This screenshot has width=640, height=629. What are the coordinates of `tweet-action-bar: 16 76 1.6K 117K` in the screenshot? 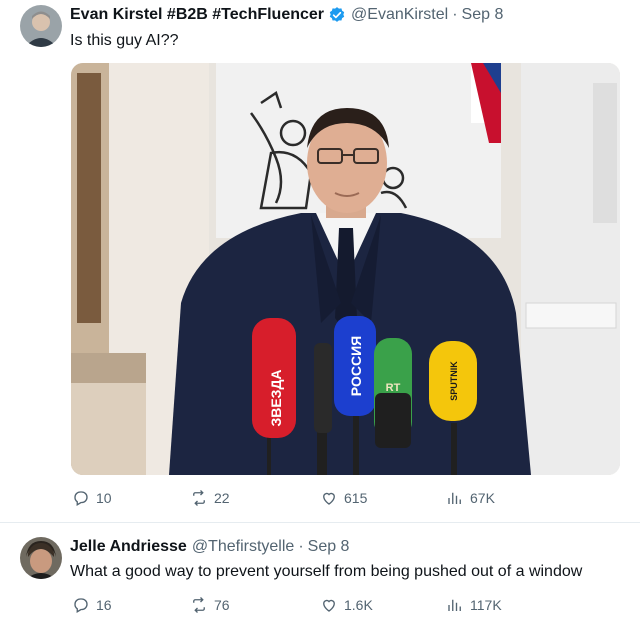 It's located at (350, 608).